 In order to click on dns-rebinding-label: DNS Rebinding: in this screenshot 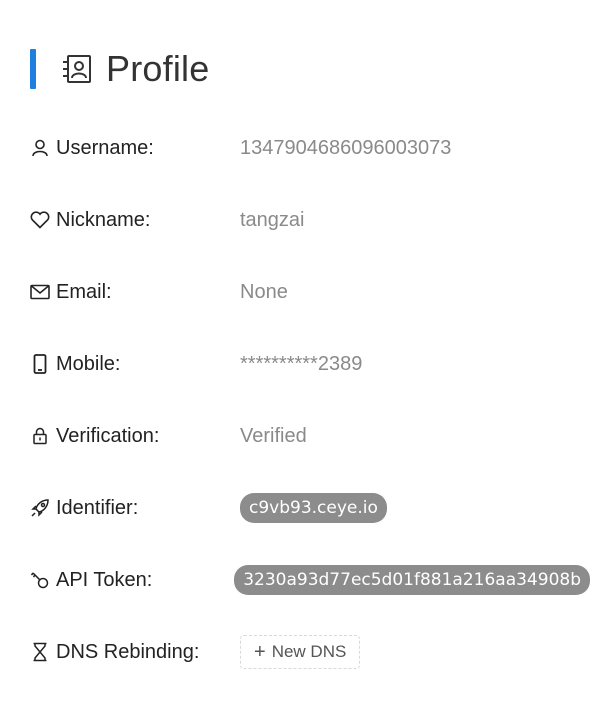, I will do `click(135, 652)`.